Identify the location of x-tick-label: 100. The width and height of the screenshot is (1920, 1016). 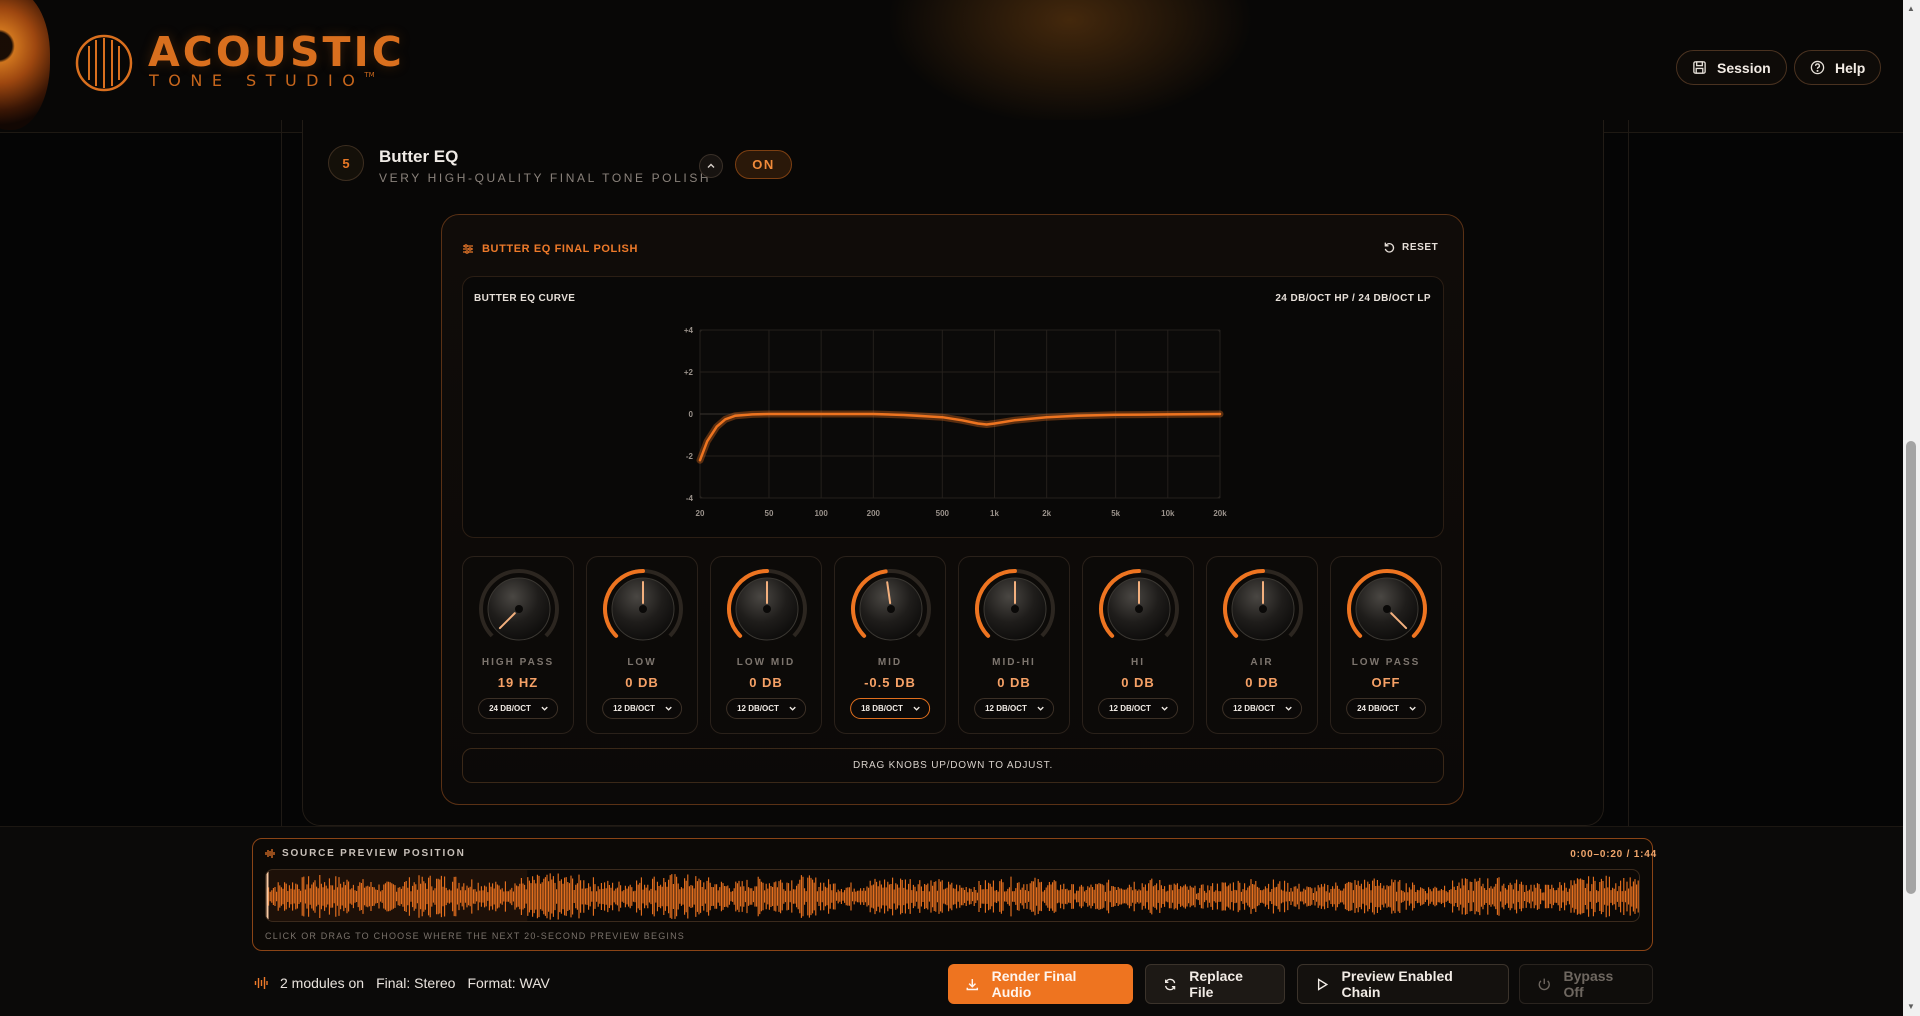
(821, 513).